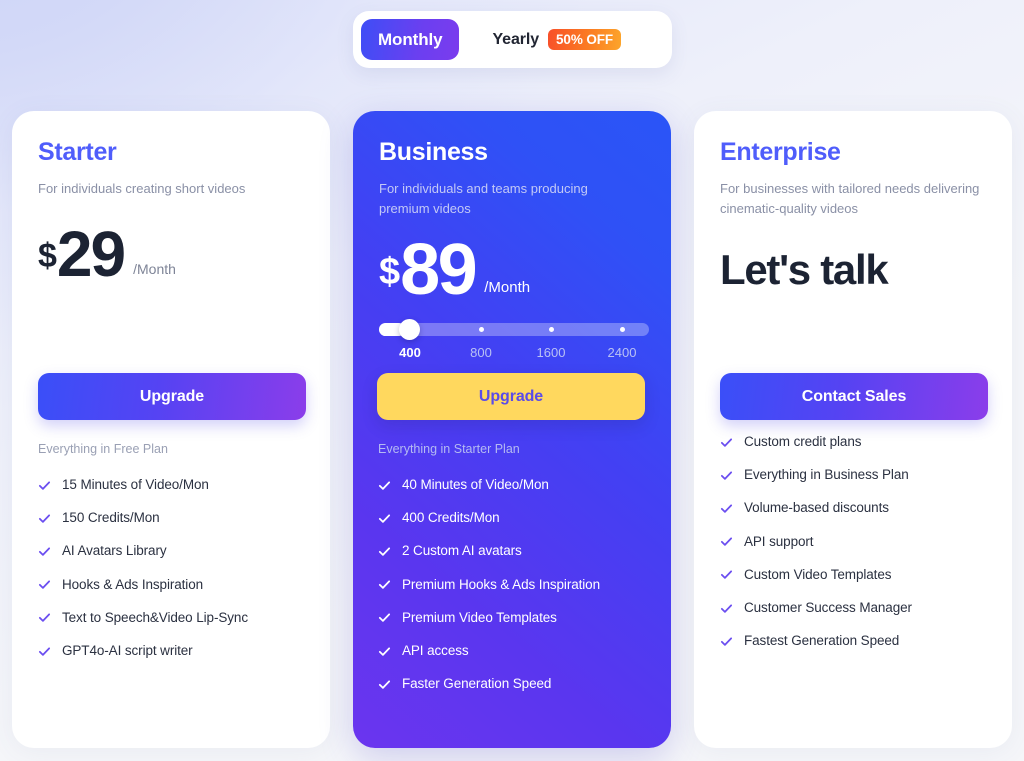 The image size is (1024, 761). I want to click on plan-title-starter: Starter, so click(77, 152).